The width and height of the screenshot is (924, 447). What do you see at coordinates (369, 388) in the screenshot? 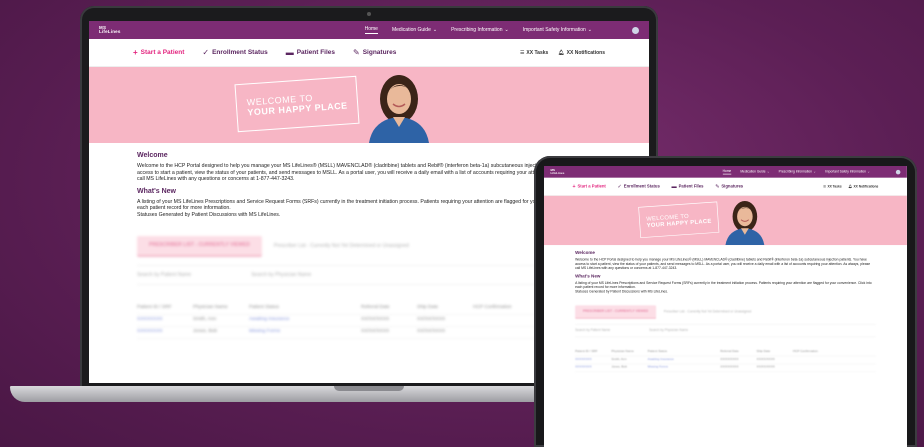
I see `laptop-notch` at bounding box center [369, 388].